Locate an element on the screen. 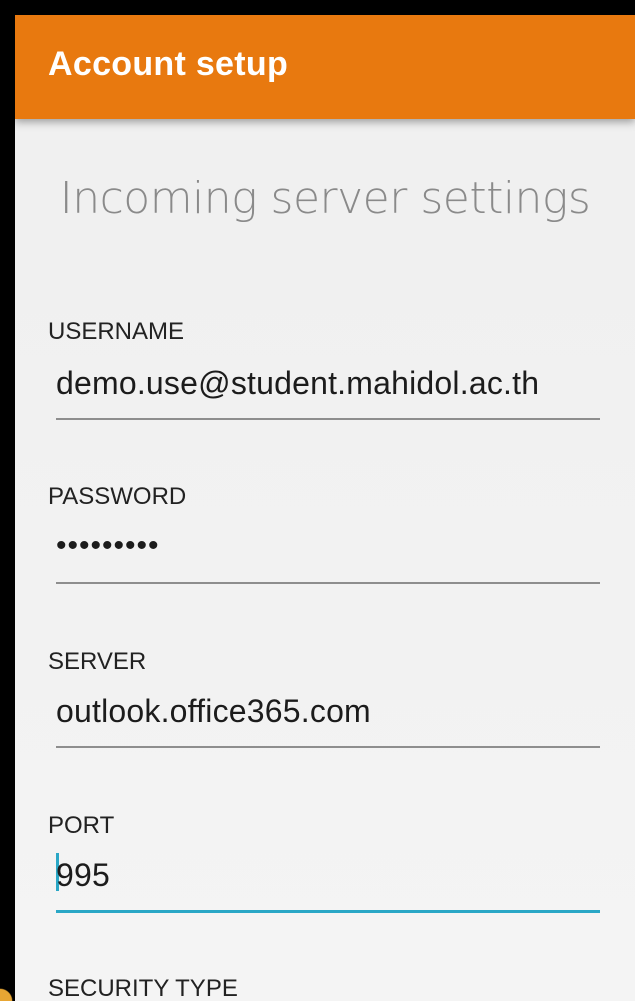 Image resolution: width=635 pixels, height=1001 pixels. password-input: ••••••••• is located at coordinates (108, 546).